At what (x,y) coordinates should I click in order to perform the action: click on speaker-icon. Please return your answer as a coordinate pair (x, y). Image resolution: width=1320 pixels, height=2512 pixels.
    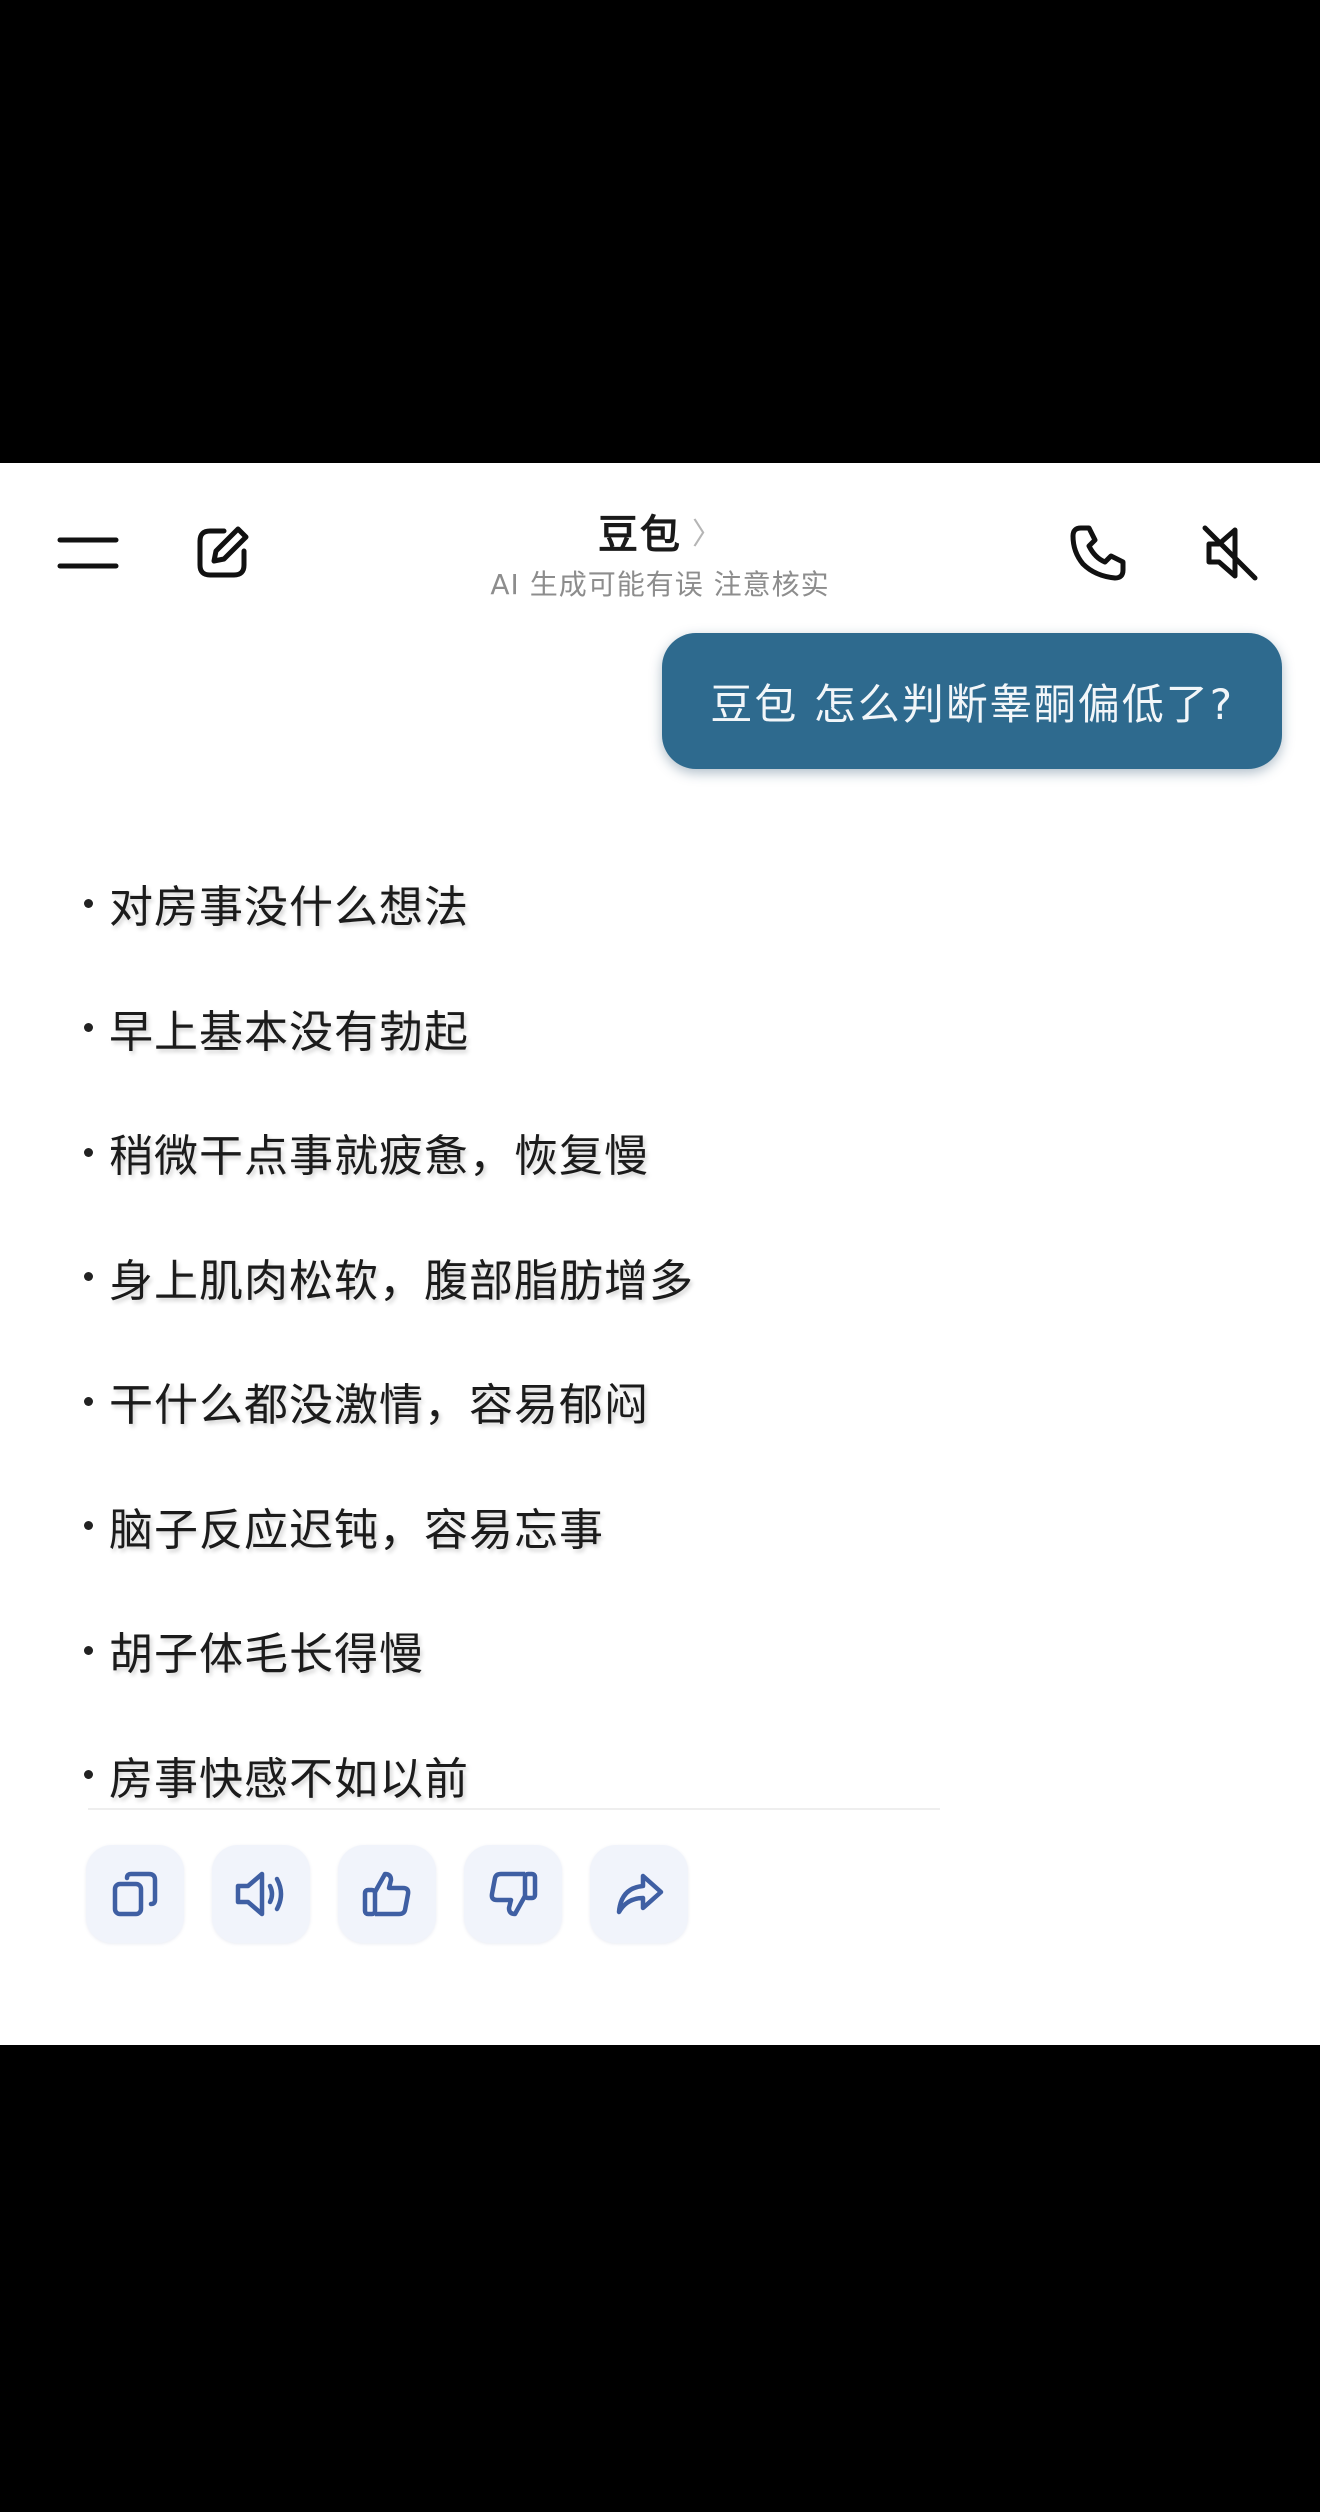
    Looking at the image, I should click on (259, 1894).